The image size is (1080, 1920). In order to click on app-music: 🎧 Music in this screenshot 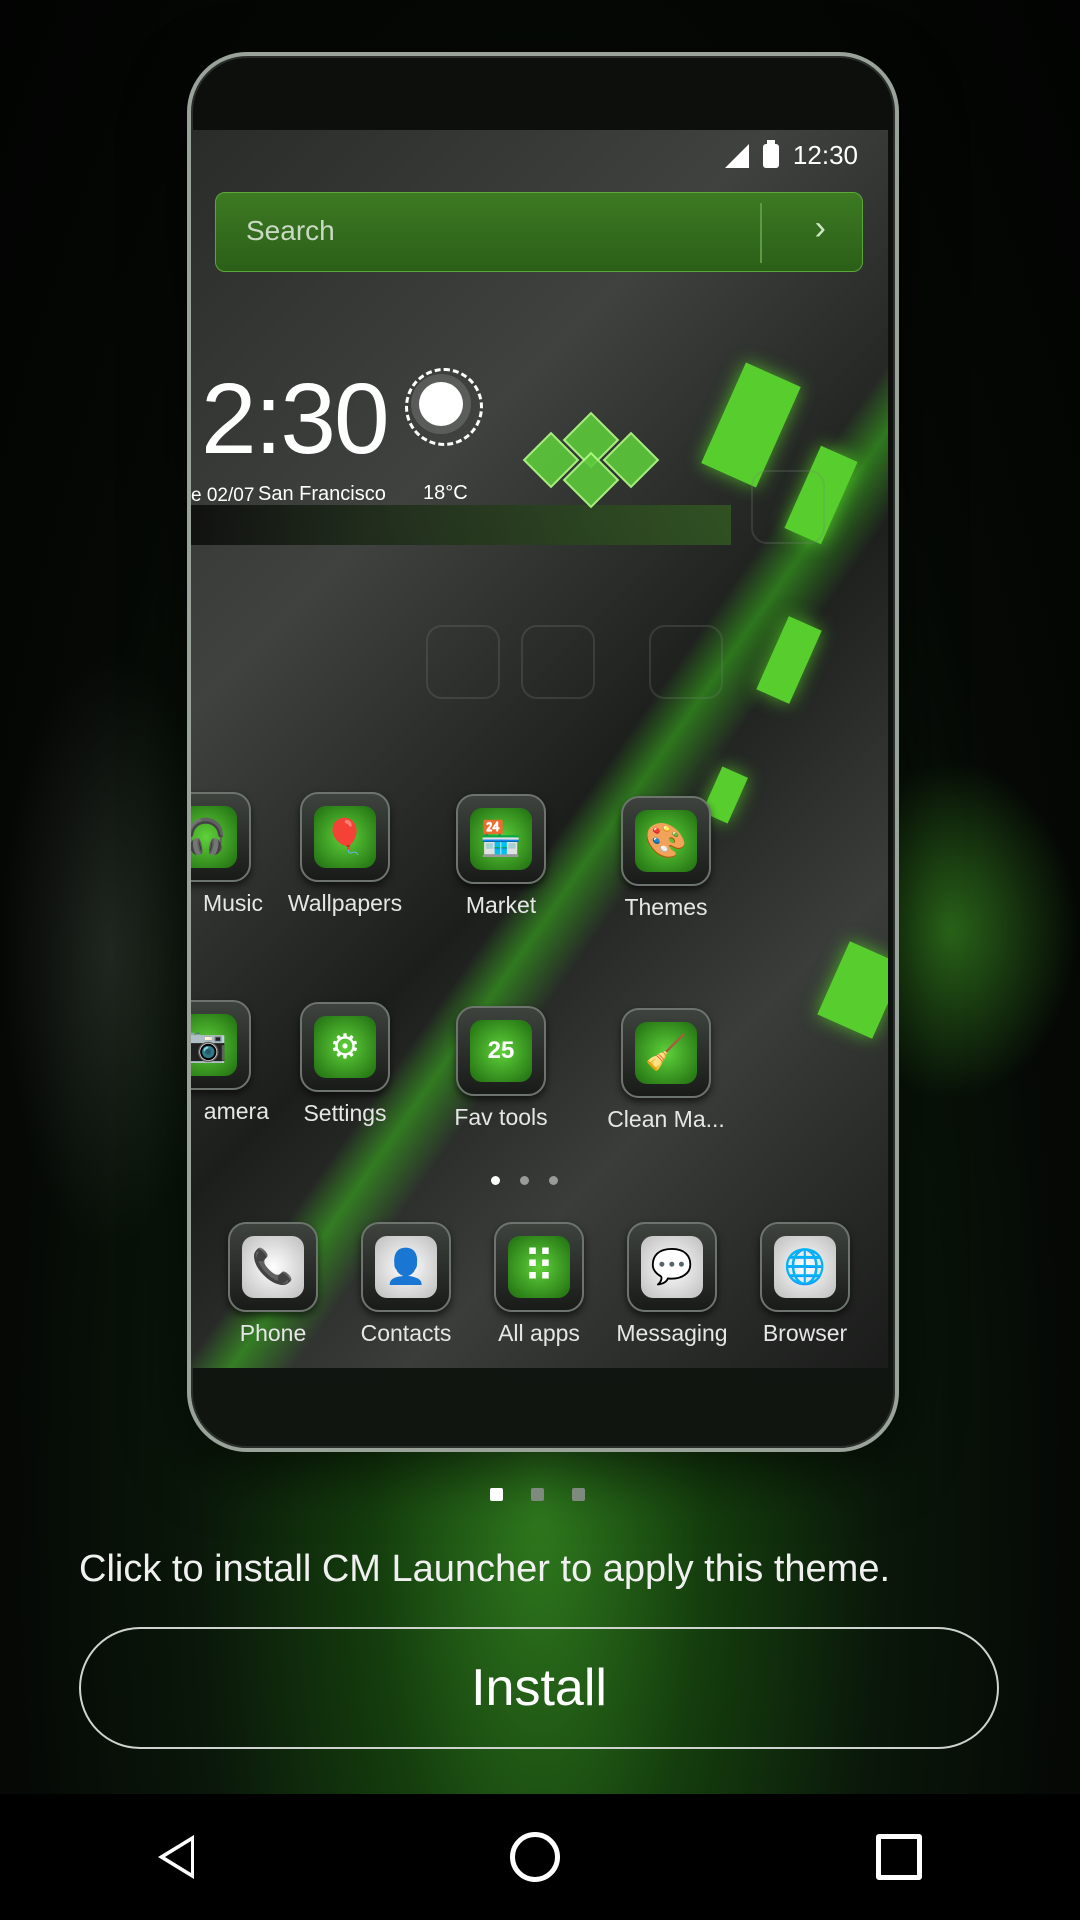, I will do `click(231, 854)`.